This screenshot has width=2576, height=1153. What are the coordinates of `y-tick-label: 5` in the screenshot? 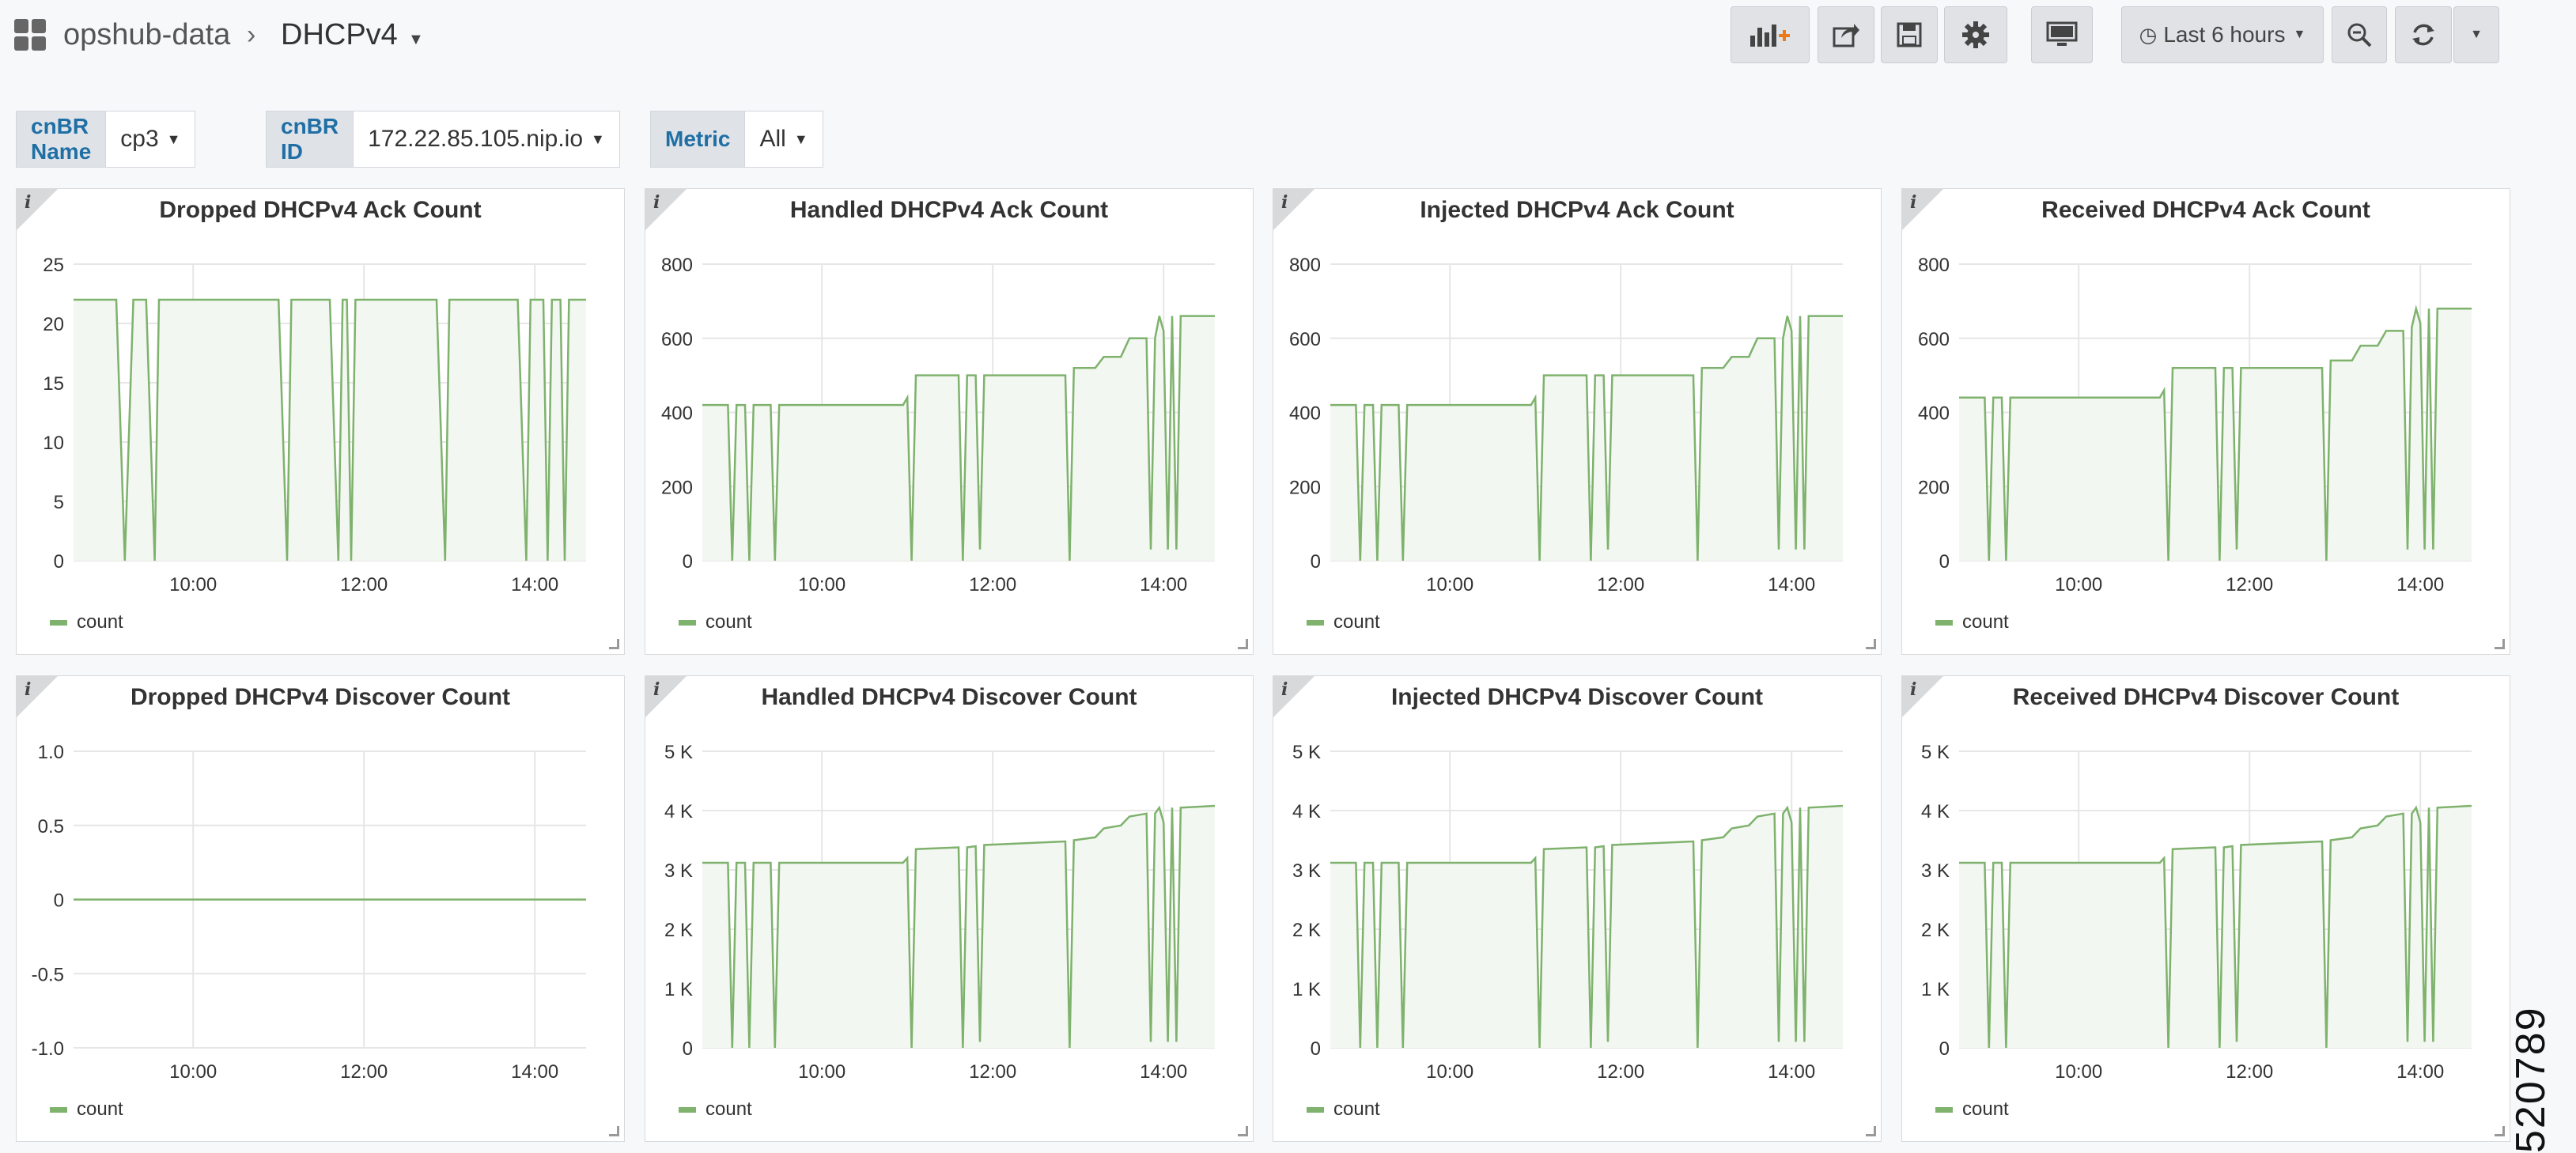 It's located at (59, 502).